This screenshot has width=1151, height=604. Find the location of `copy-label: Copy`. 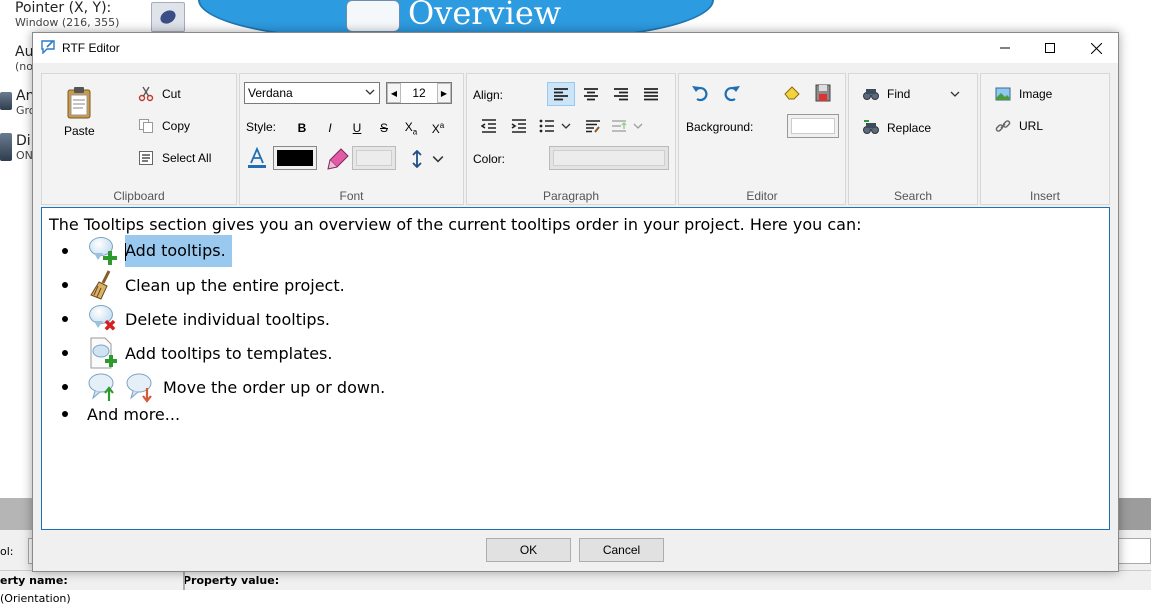

copy-label: Copy is located at coordinates (176, 126).